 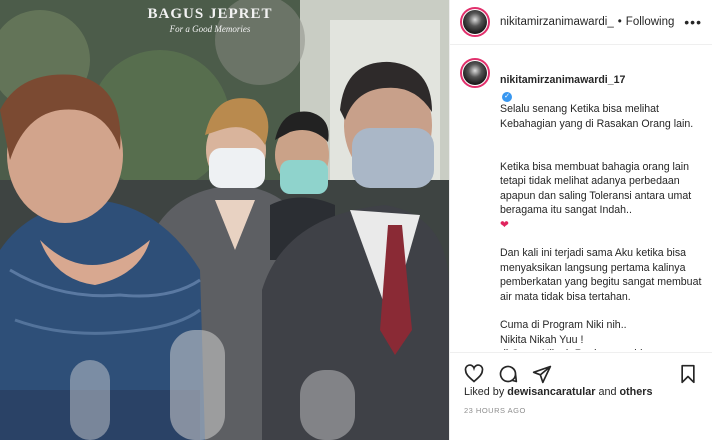 What do you see at coordinates (551, 392) in the screenshot?
I see `liked-by-user-link: dewisancaratular` at bounding box center [551, 392].